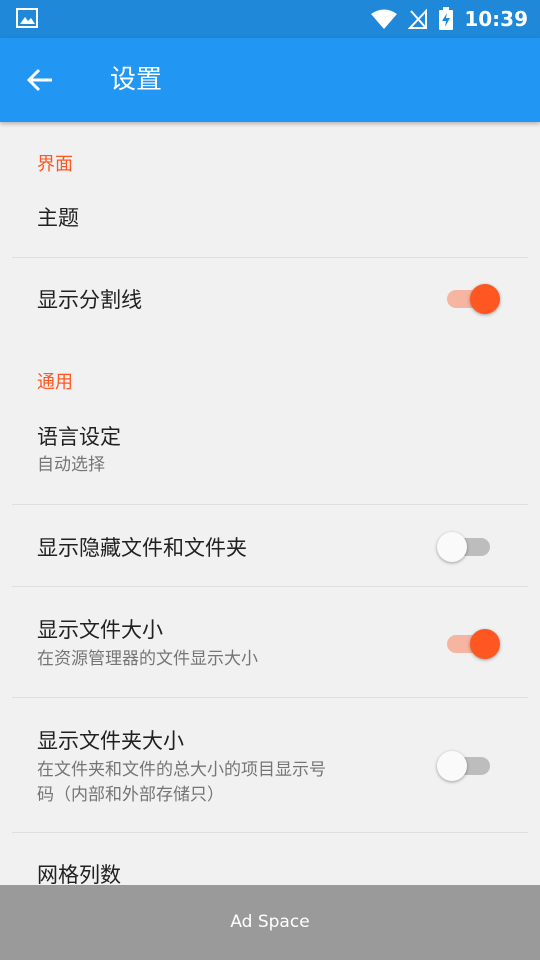 This screenshot has height=960, width=540. Describe the element at coordinates (270, 19) in the screenshot. I see `status-bar: 10:39` at that location.